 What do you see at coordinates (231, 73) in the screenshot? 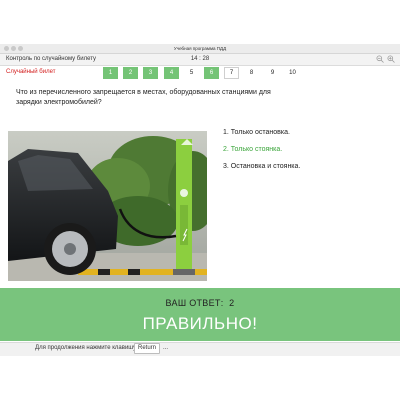
I see `question-button-7: 7` at bounding box center [231, 73].